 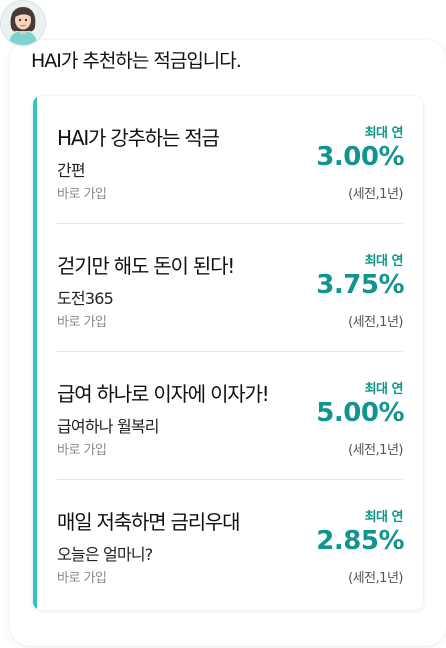 I want to click on interest-rate: 2.85%, so click(x=360, y=541).